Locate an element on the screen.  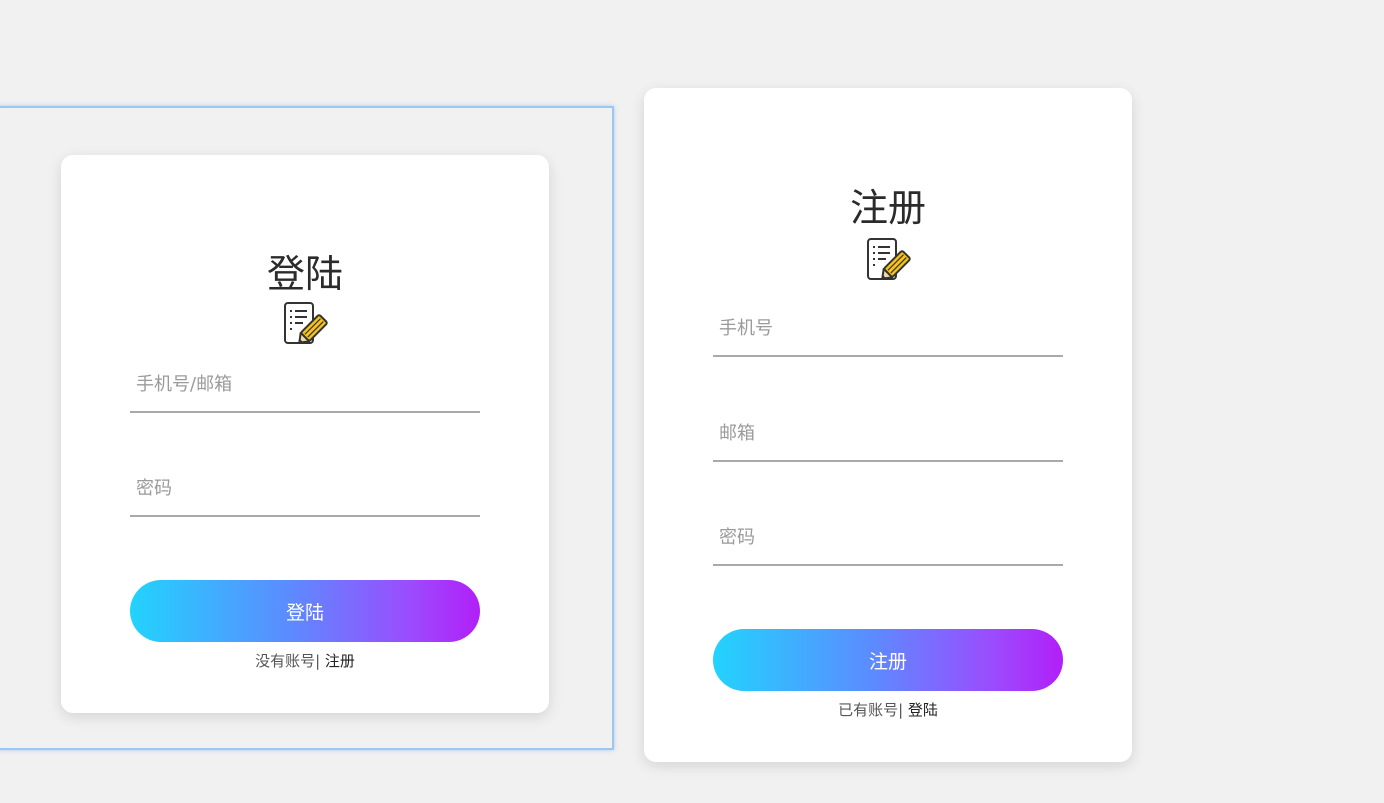
switch-to-login: 已有账号| 登陆 is located at coordinates (888, 709).